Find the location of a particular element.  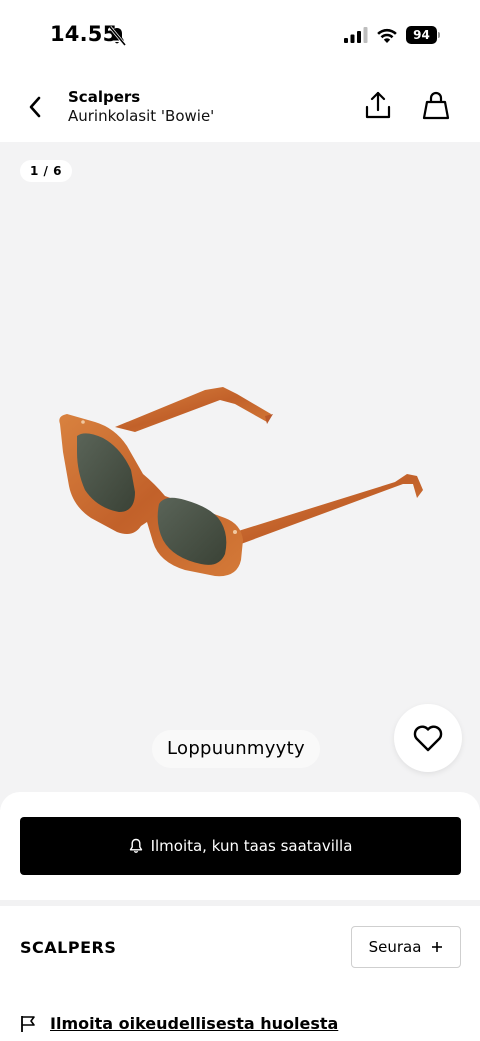

battery-level: 94 is located at coordinates (421, 35).